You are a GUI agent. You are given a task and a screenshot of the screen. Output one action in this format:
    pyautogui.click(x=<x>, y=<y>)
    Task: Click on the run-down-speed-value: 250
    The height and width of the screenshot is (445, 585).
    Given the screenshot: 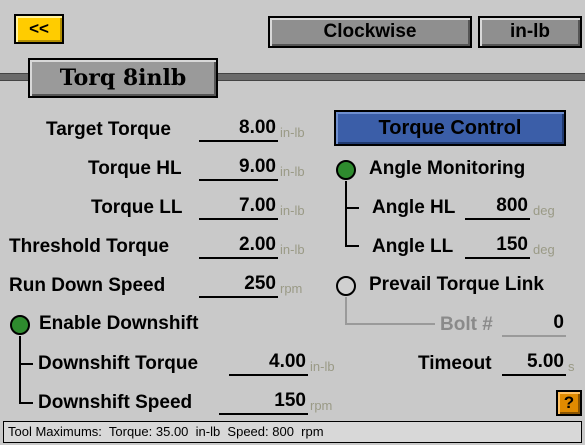 What is the action you would take?
    pyautogui.click(x=238, y=285)
    